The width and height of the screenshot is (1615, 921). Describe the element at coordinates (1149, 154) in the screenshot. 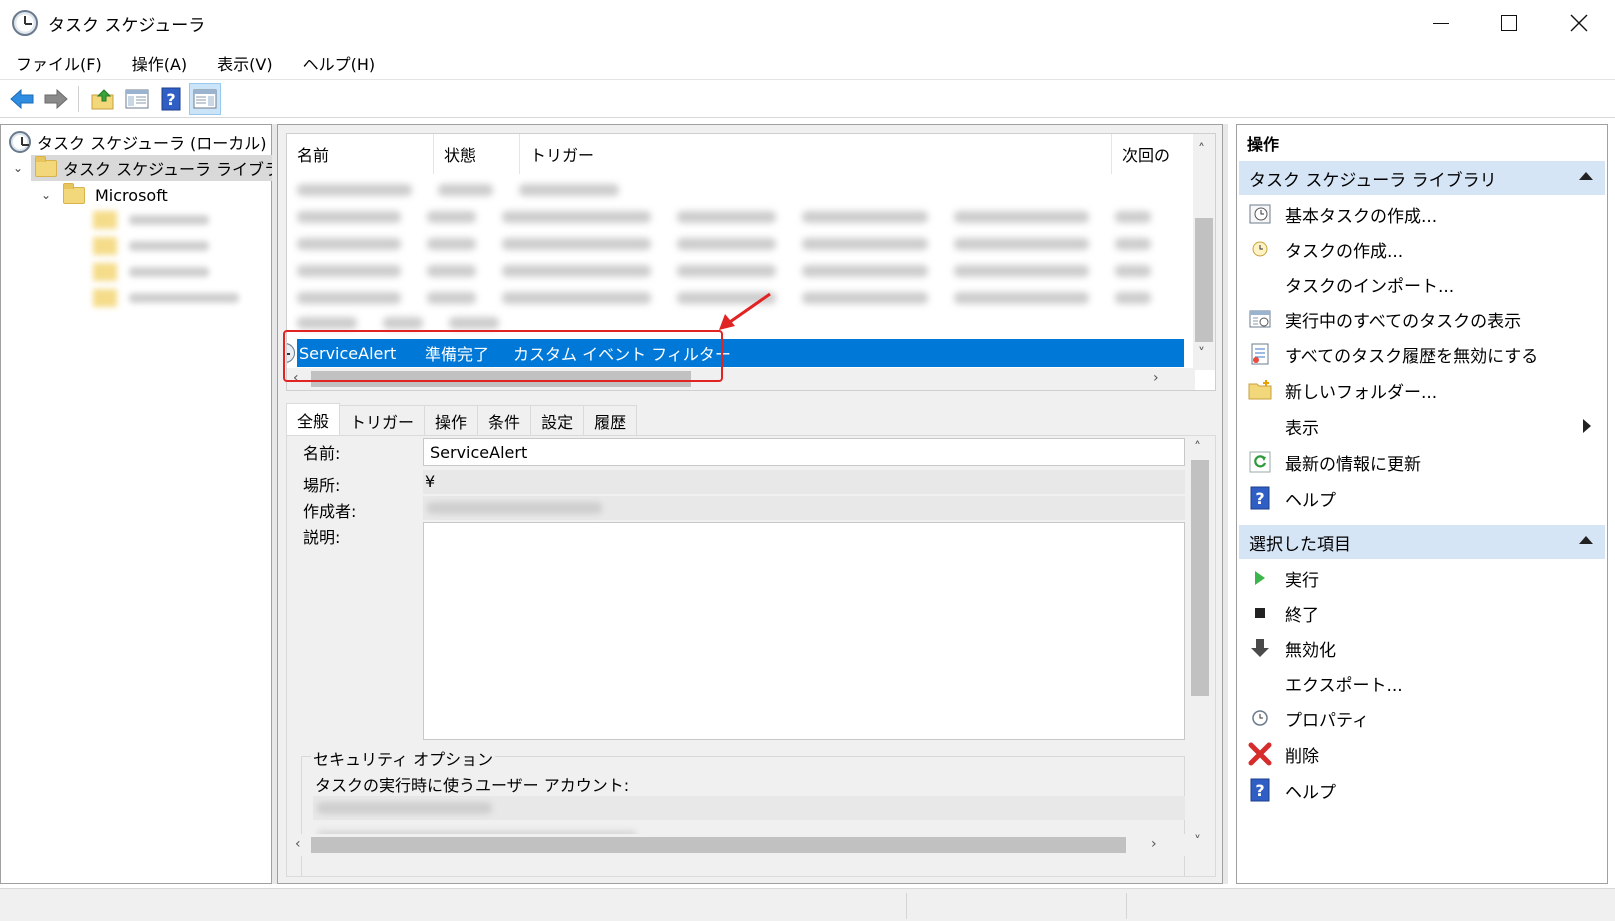

I see `column-header-next-run: 次回の` at that location.